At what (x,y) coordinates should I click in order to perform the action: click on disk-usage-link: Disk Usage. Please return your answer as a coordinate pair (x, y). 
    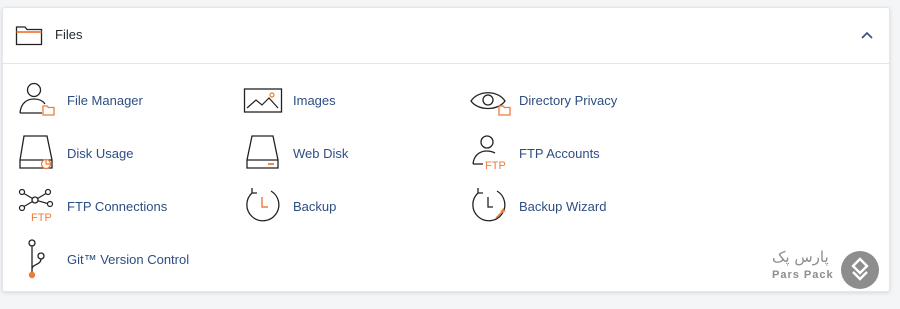
    Looking at the image, I should click on (75, 153).